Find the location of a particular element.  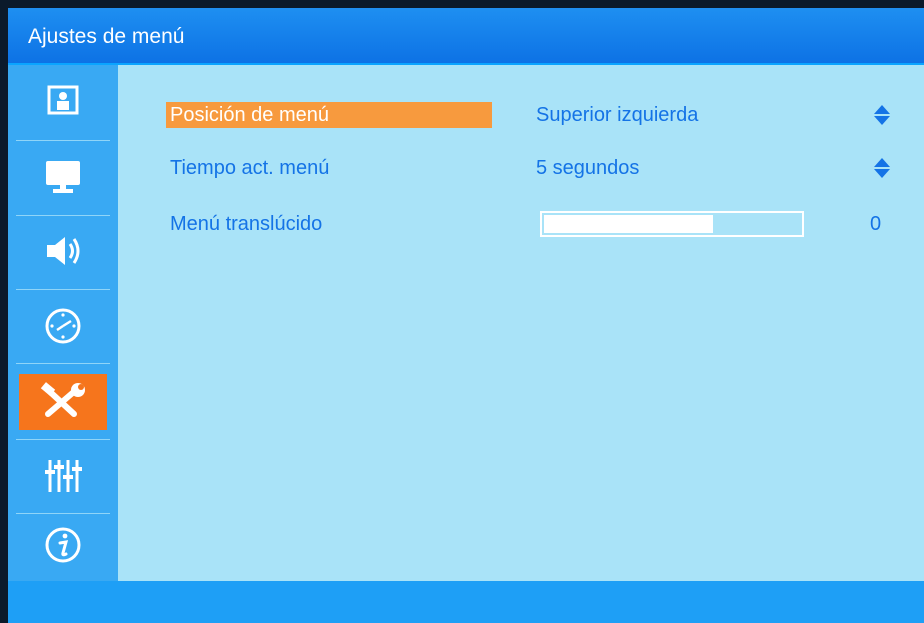

sidebar-item-info is located at coordinates (63, 545).